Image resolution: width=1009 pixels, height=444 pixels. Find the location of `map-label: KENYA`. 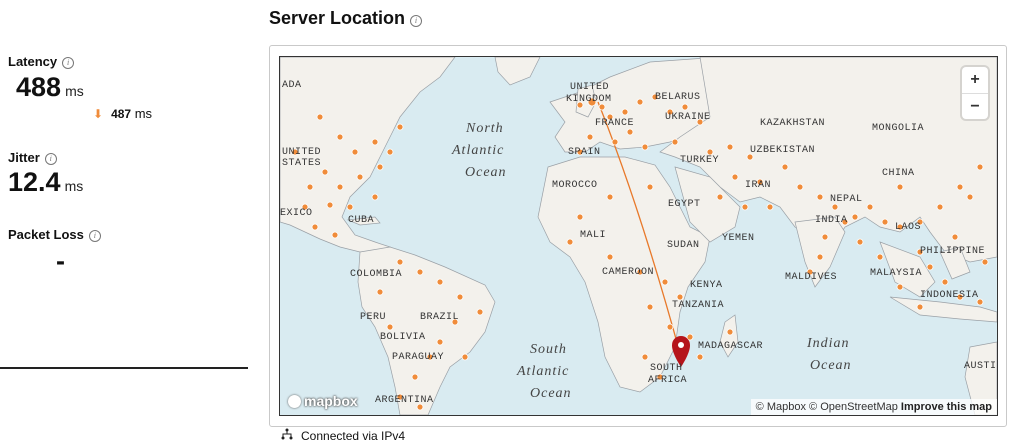

map-label: KENYA is located at coordinates (706, 285).